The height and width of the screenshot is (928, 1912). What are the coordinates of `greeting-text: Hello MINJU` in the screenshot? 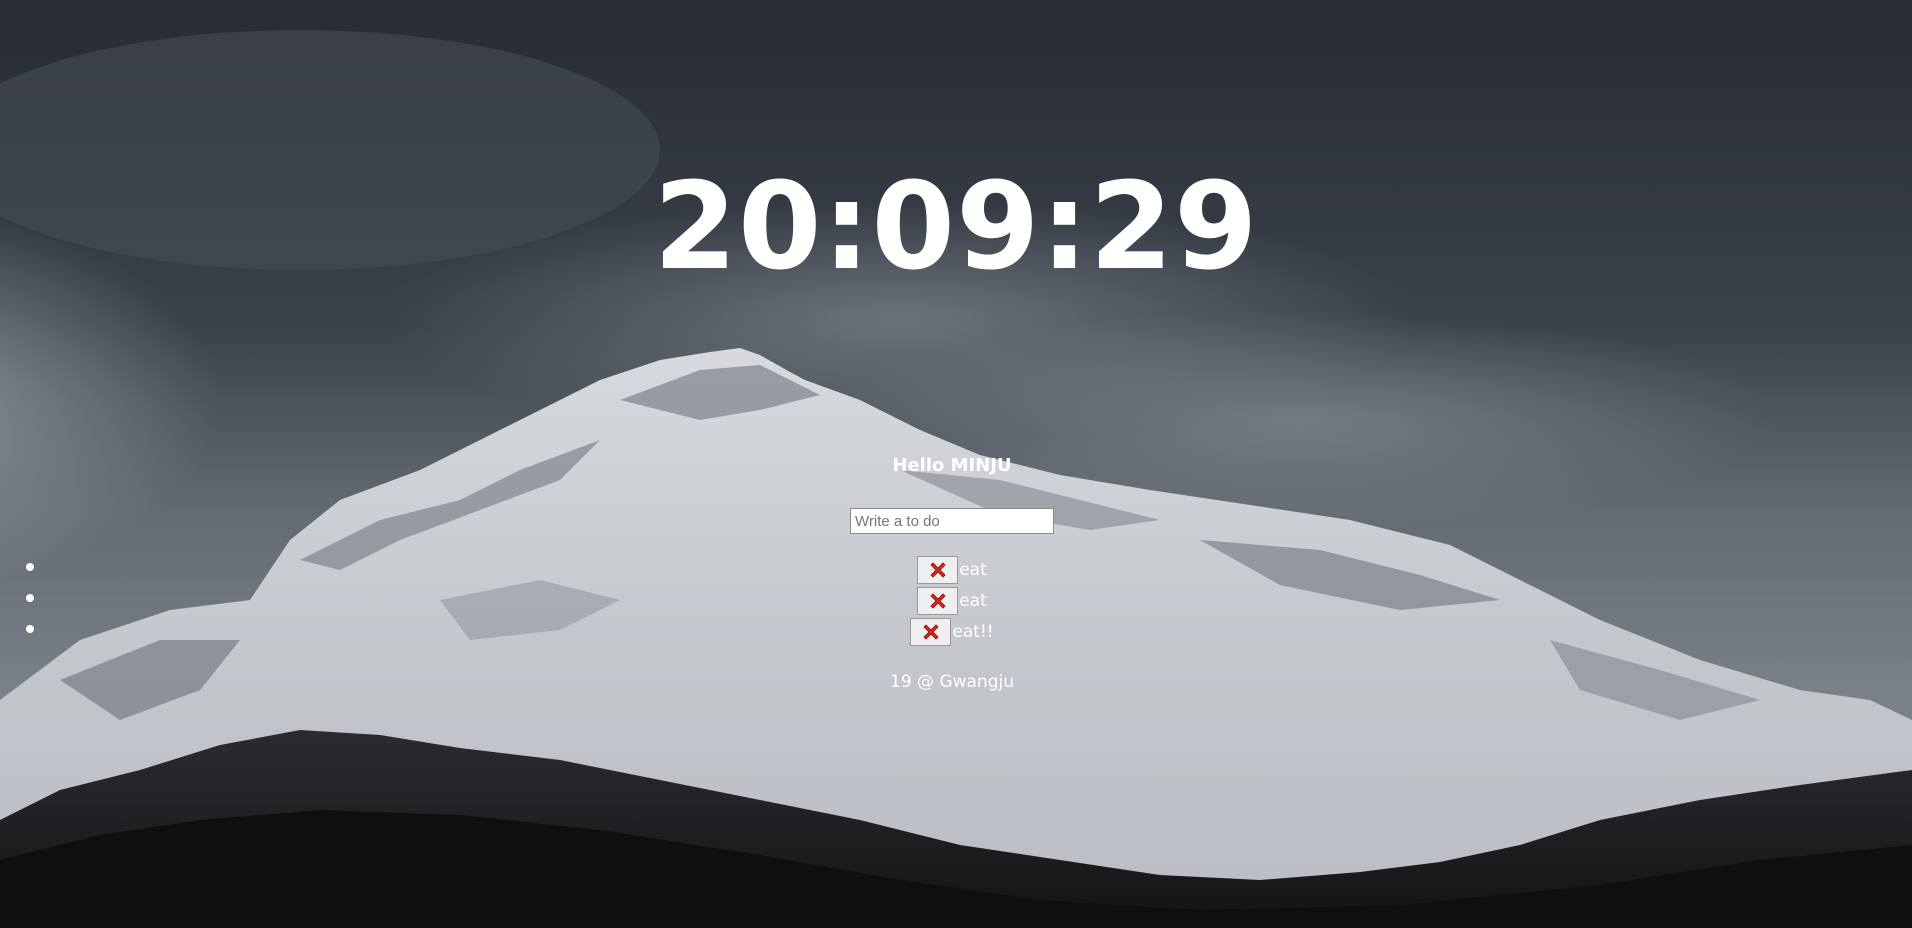 It's located at (952, 465).